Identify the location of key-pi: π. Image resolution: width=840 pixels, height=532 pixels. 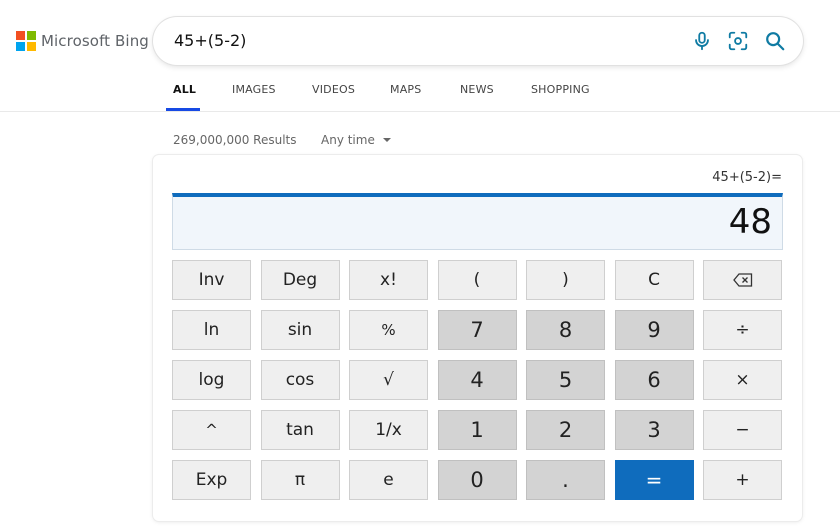
(300, 480).